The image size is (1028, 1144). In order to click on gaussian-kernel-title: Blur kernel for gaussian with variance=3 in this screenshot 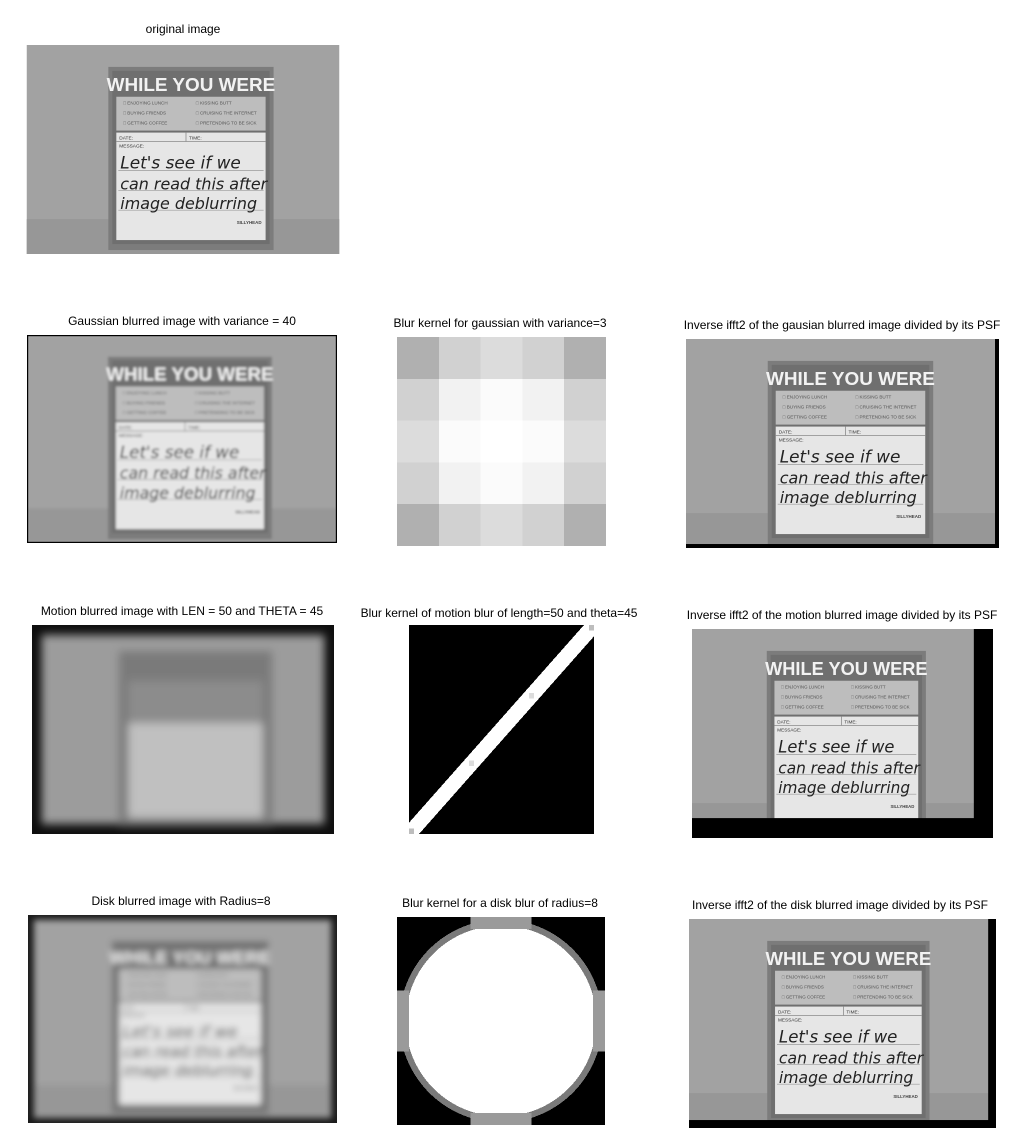, I will do `click(500, 323)`.